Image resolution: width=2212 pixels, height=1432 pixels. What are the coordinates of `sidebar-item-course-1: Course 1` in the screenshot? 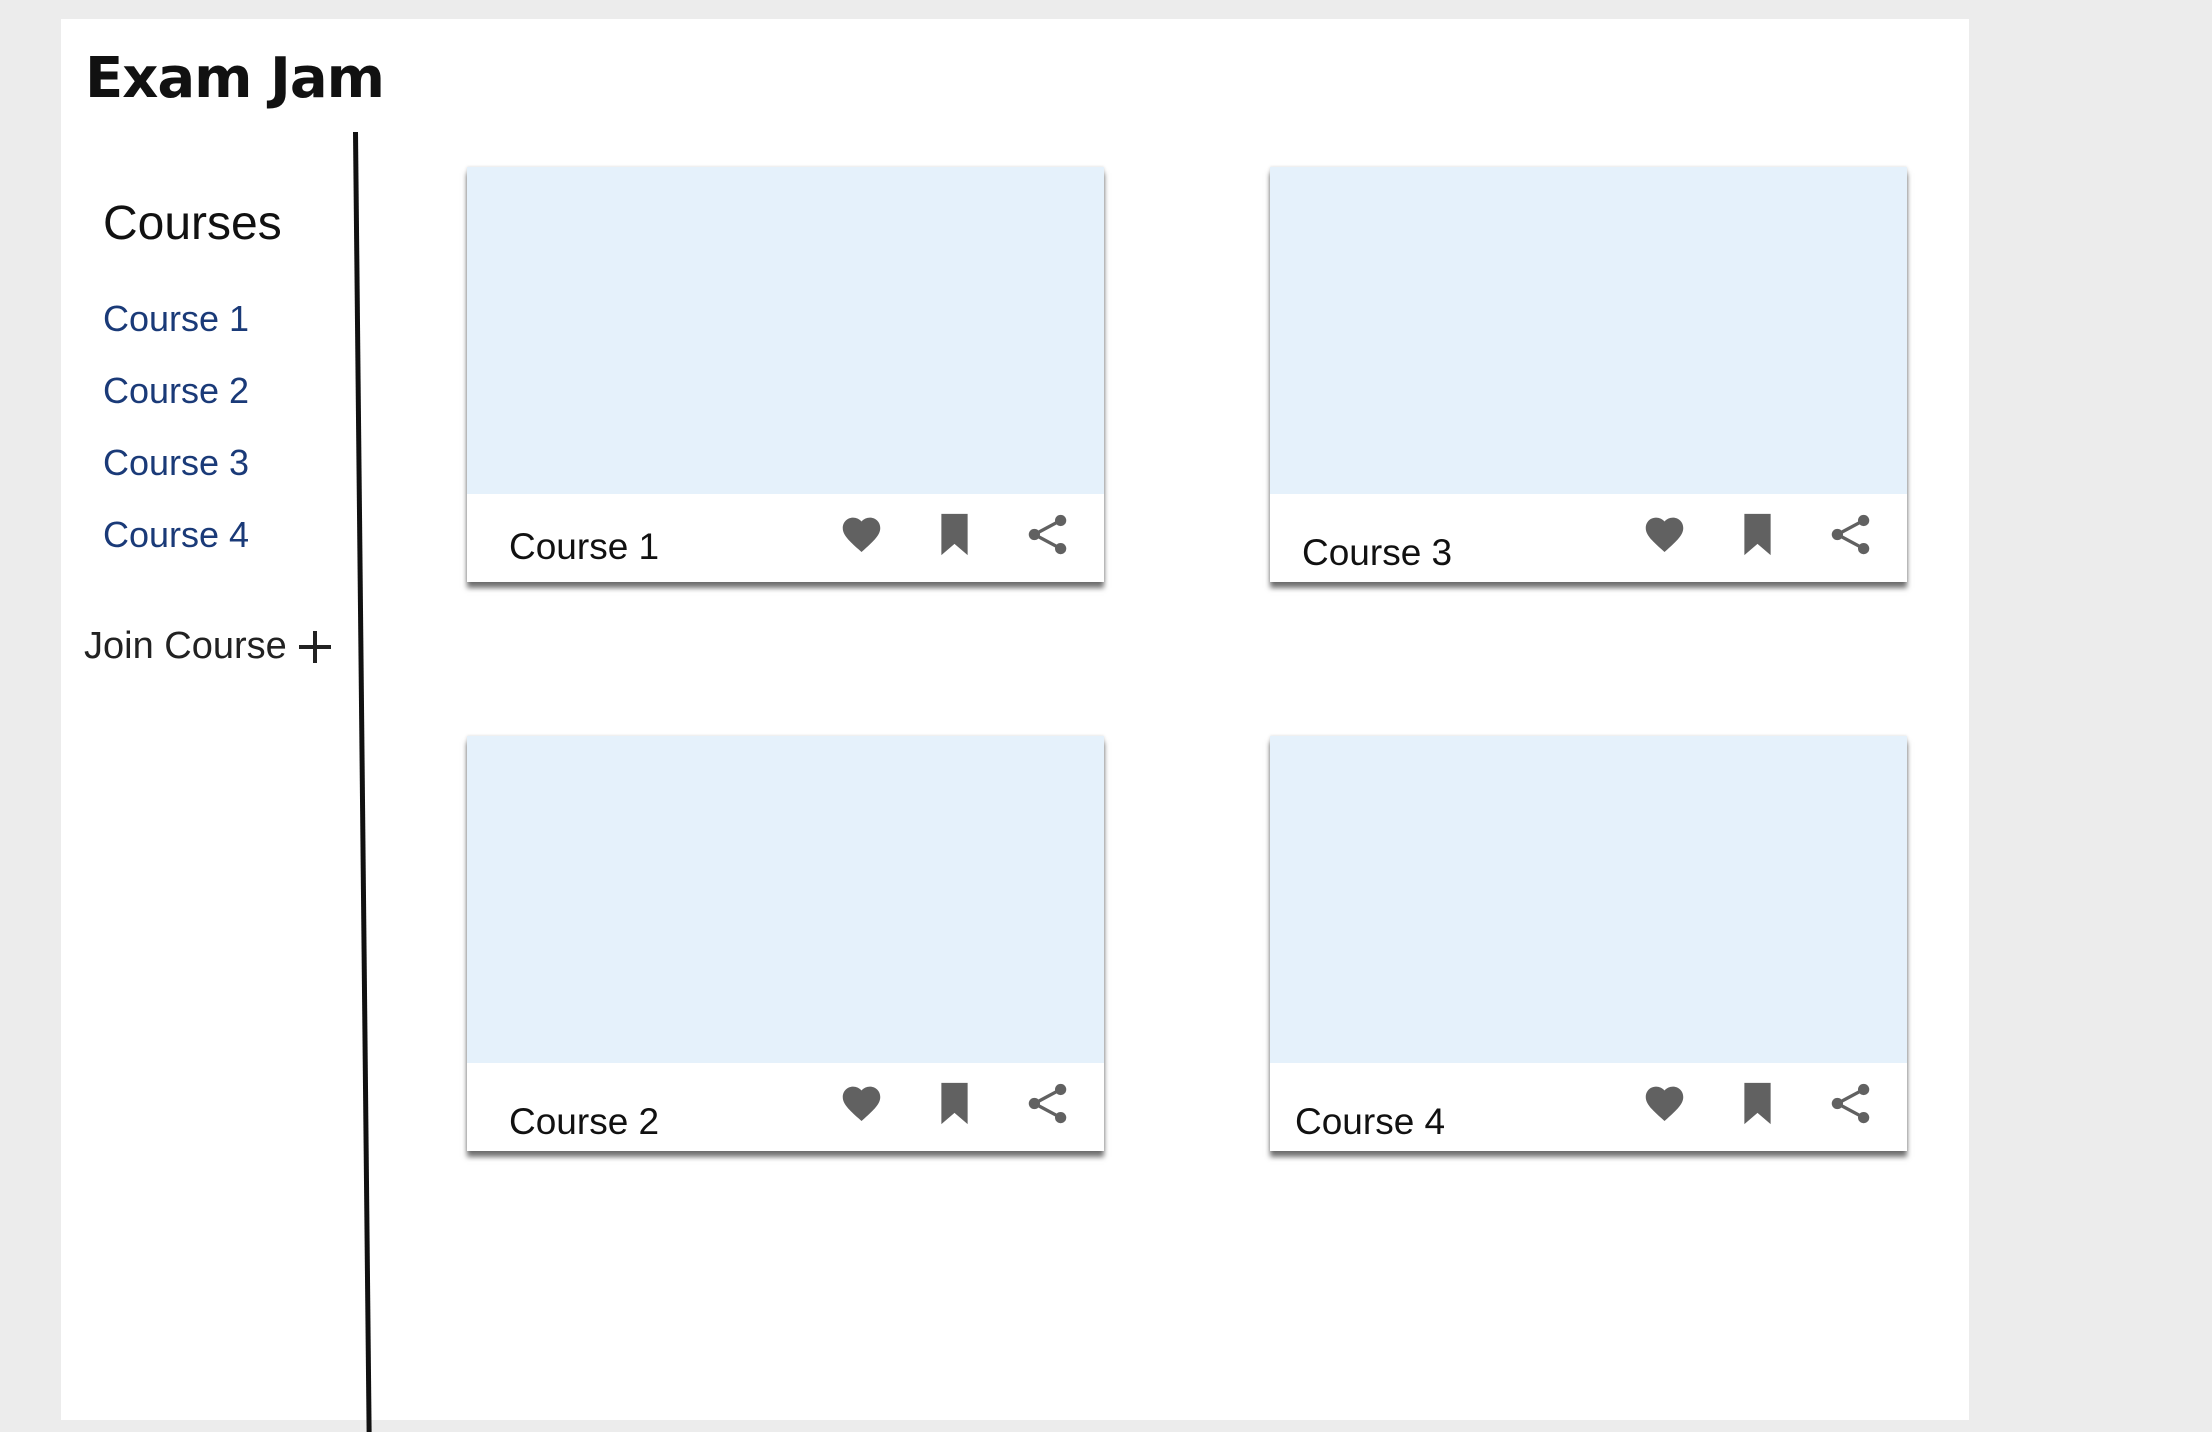 It's located at (176, 319).